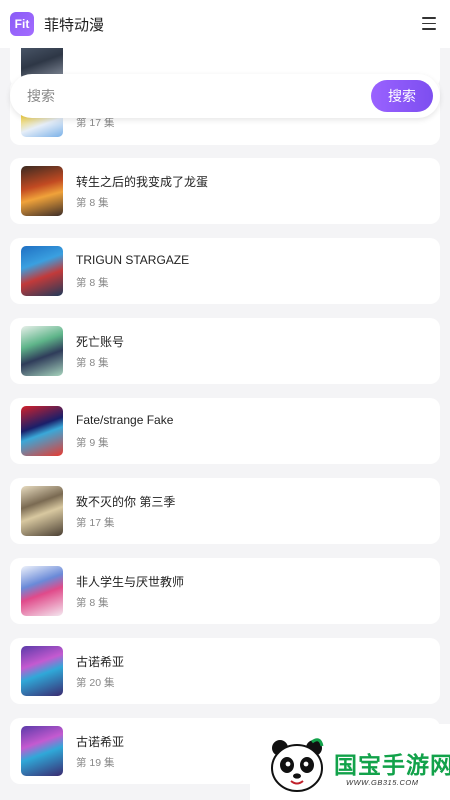 This screenshot has height=800, width=450. What do you see at coordinates (225, 24) in the screenshot?
I see `app-header: Fit 菲特动漫` at bounding box center [225, 24].